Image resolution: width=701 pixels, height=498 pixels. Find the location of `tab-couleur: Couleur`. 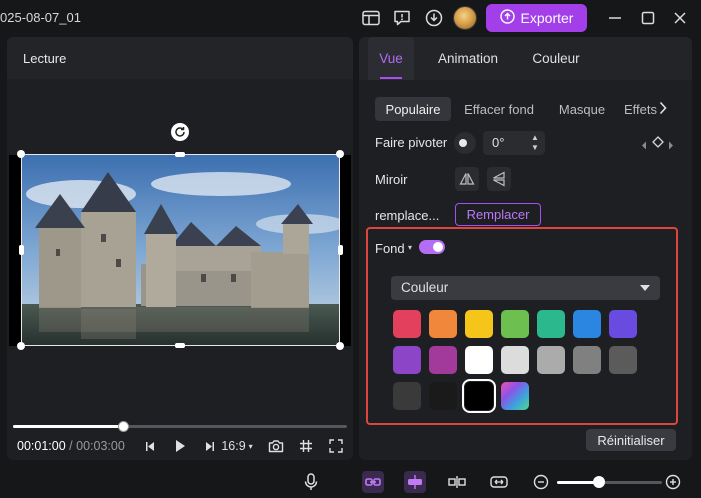

tab-couleur: Couleur is located at coordinates (556, 58).